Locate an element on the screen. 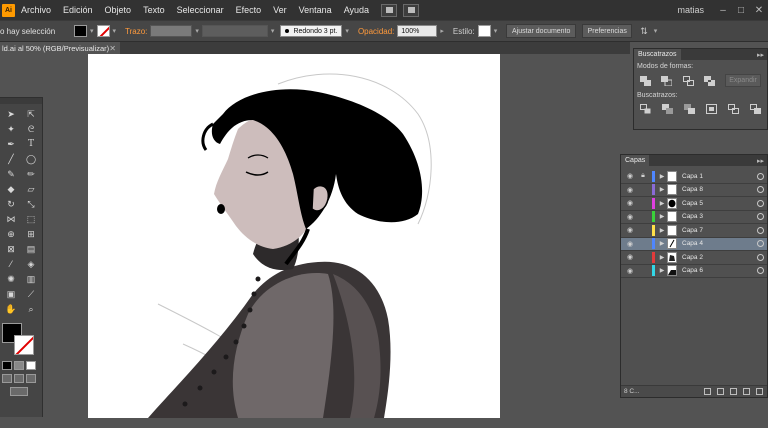  layer-row: ◉ ▶ Capa 2 is located at coordinates (694, 258).